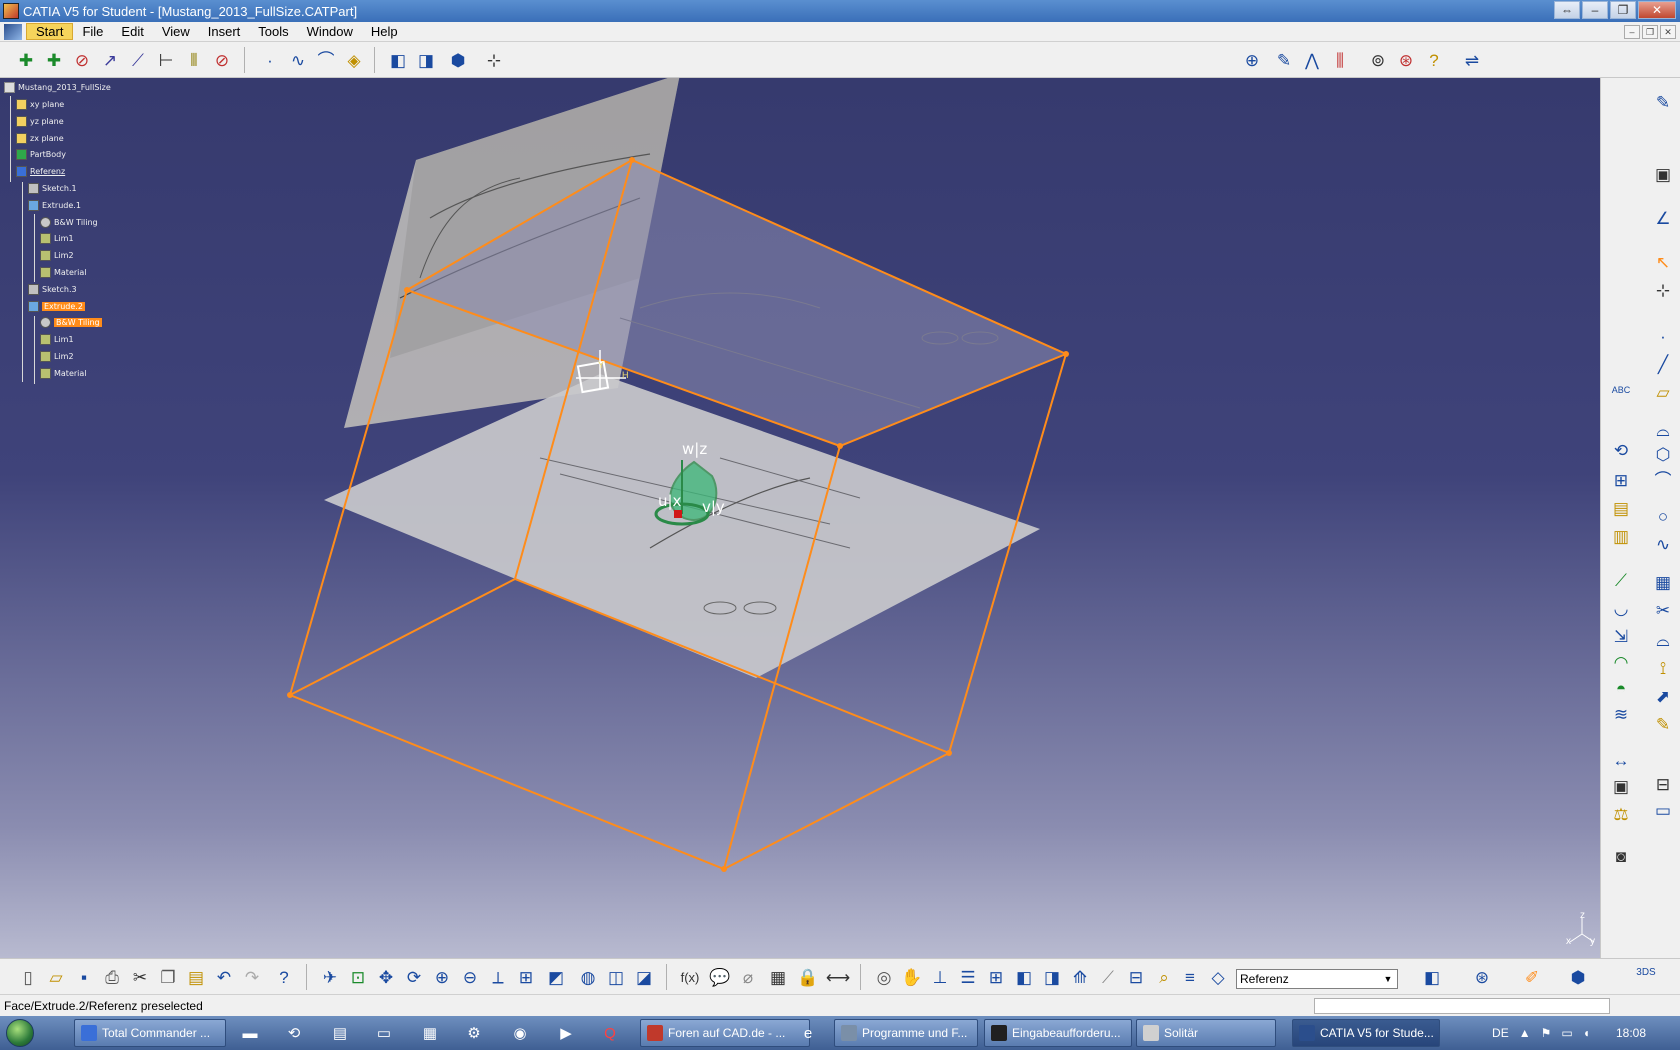 The image size is (1680, 1050). What do you see at coordinates (1052, 977) in the screenshot?
I see `body-icon: ◨` at bounding box center [1052, 977].